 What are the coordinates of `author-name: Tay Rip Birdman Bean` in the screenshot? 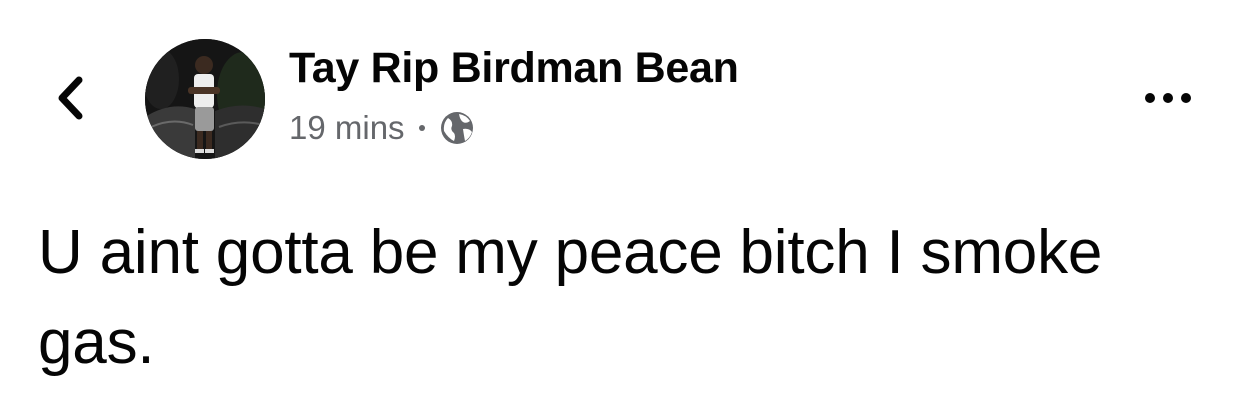 It's located at (514, 68).